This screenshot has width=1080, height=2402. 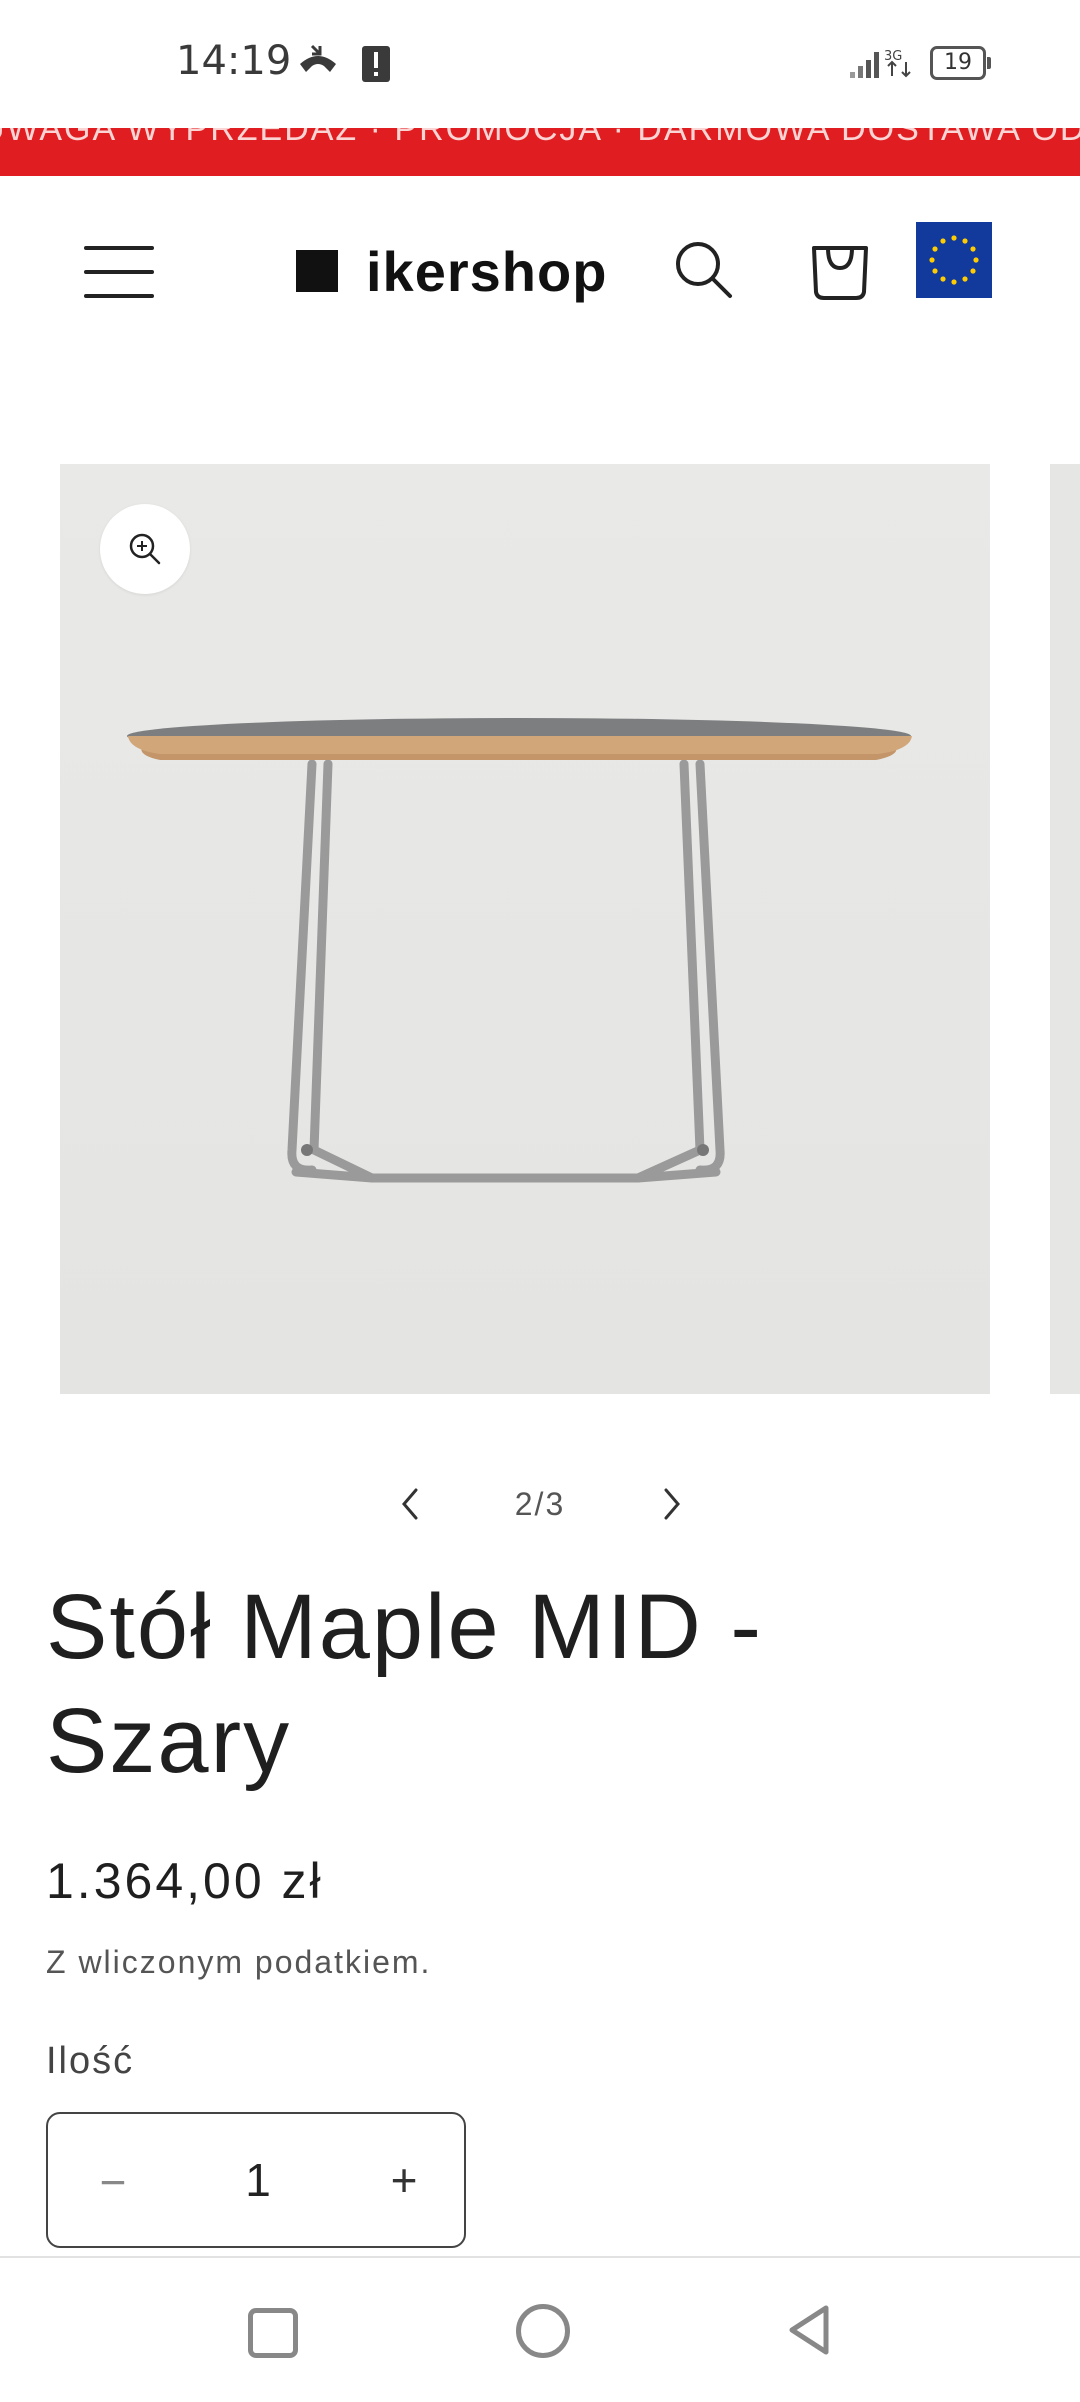 What do you see at coordinates (1065, 929) in the screenshot?
I see `next-image-peek` at bounding box center [1065, 929].